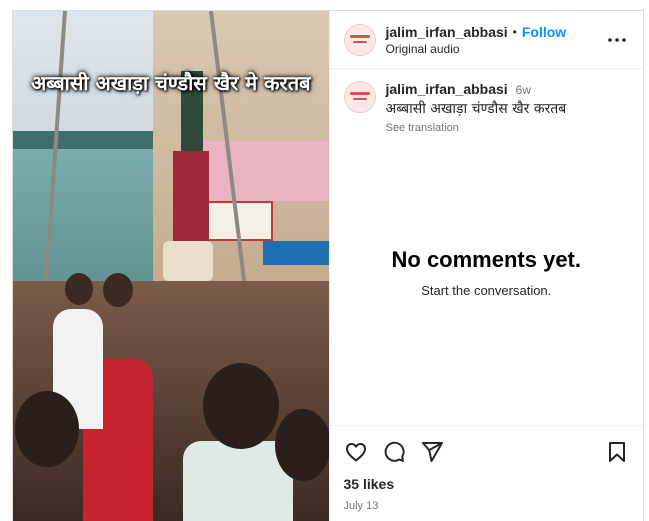 The height and width of the screenshot is (521, 649). What do you see at coordinates (193, 186) in the screenshot?
I see `video-performer` at bounding box center [193, 186].